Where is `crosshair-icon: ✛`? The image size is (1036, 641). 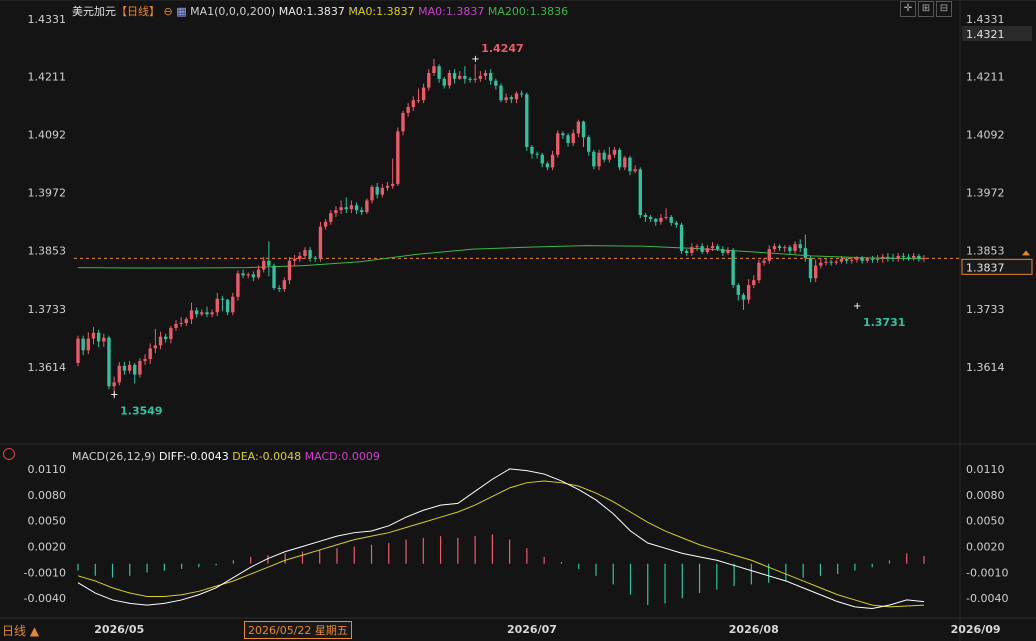 crosshair-icon: ✛ is located at coordinates (908, 9).